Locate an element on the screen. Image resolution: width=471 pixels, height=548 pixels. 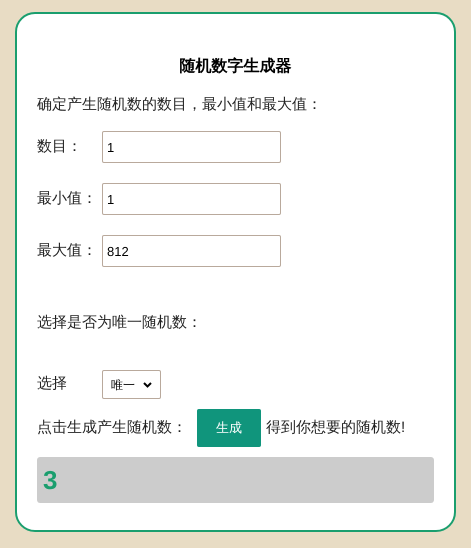
result-number: 3 is located at coordinates (50, 480).